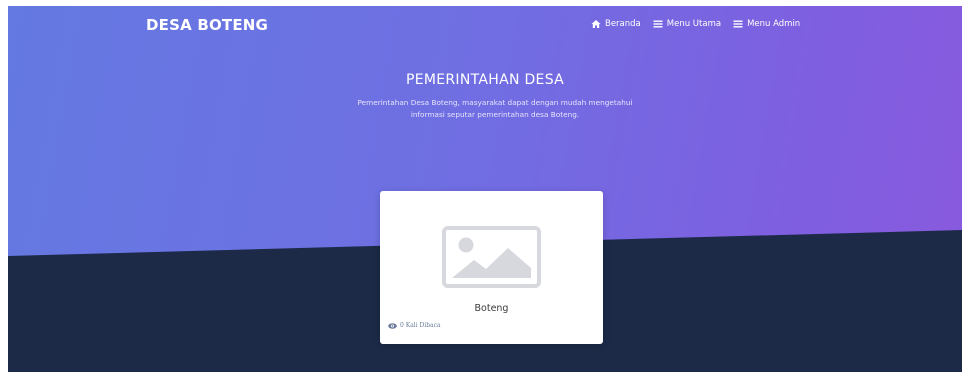 Image resolution: width=968 pixels, height=378 pixels. I want to click on home-icon, so click(596, 24).